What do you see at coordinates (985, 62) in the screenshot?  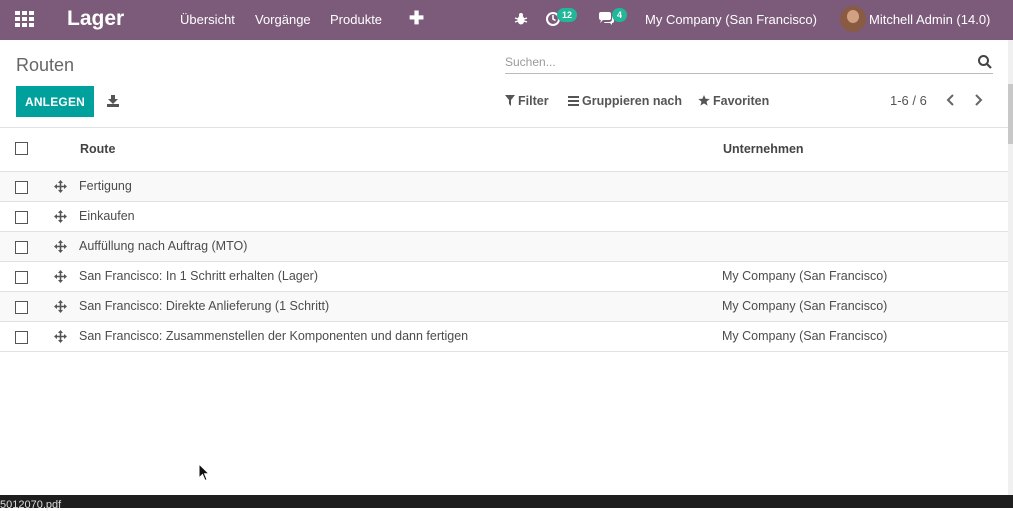 I see `search-icon` at bounding box center [985, 62].